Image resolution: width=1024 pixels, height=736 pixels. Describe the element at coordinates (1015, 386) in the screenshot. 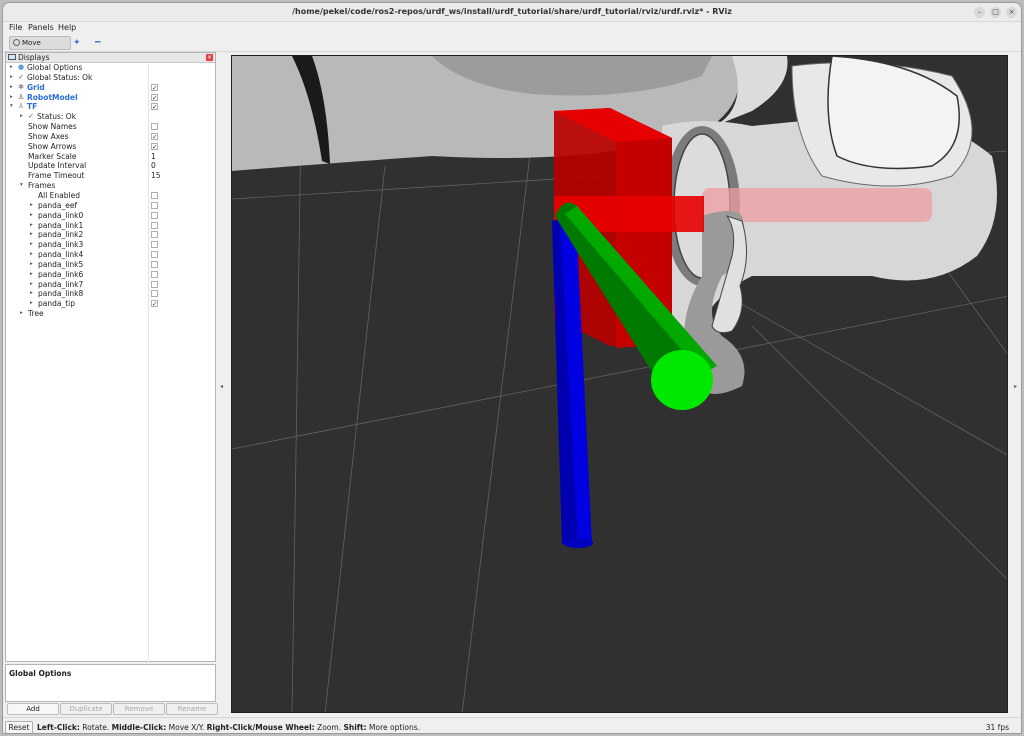

I see `collapse-right-icon: ▸` at that location.